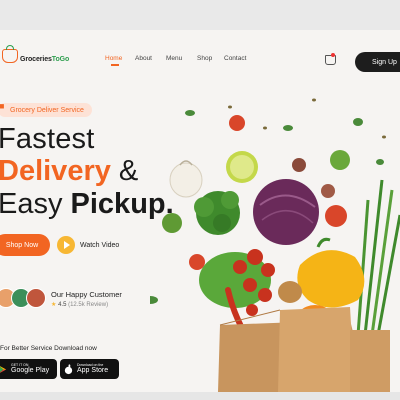 The image size is (400, 400). Describe the element at coordinates (89, 369) in the screenshot. I see `app-store-button: Download on the App Store` at that location.